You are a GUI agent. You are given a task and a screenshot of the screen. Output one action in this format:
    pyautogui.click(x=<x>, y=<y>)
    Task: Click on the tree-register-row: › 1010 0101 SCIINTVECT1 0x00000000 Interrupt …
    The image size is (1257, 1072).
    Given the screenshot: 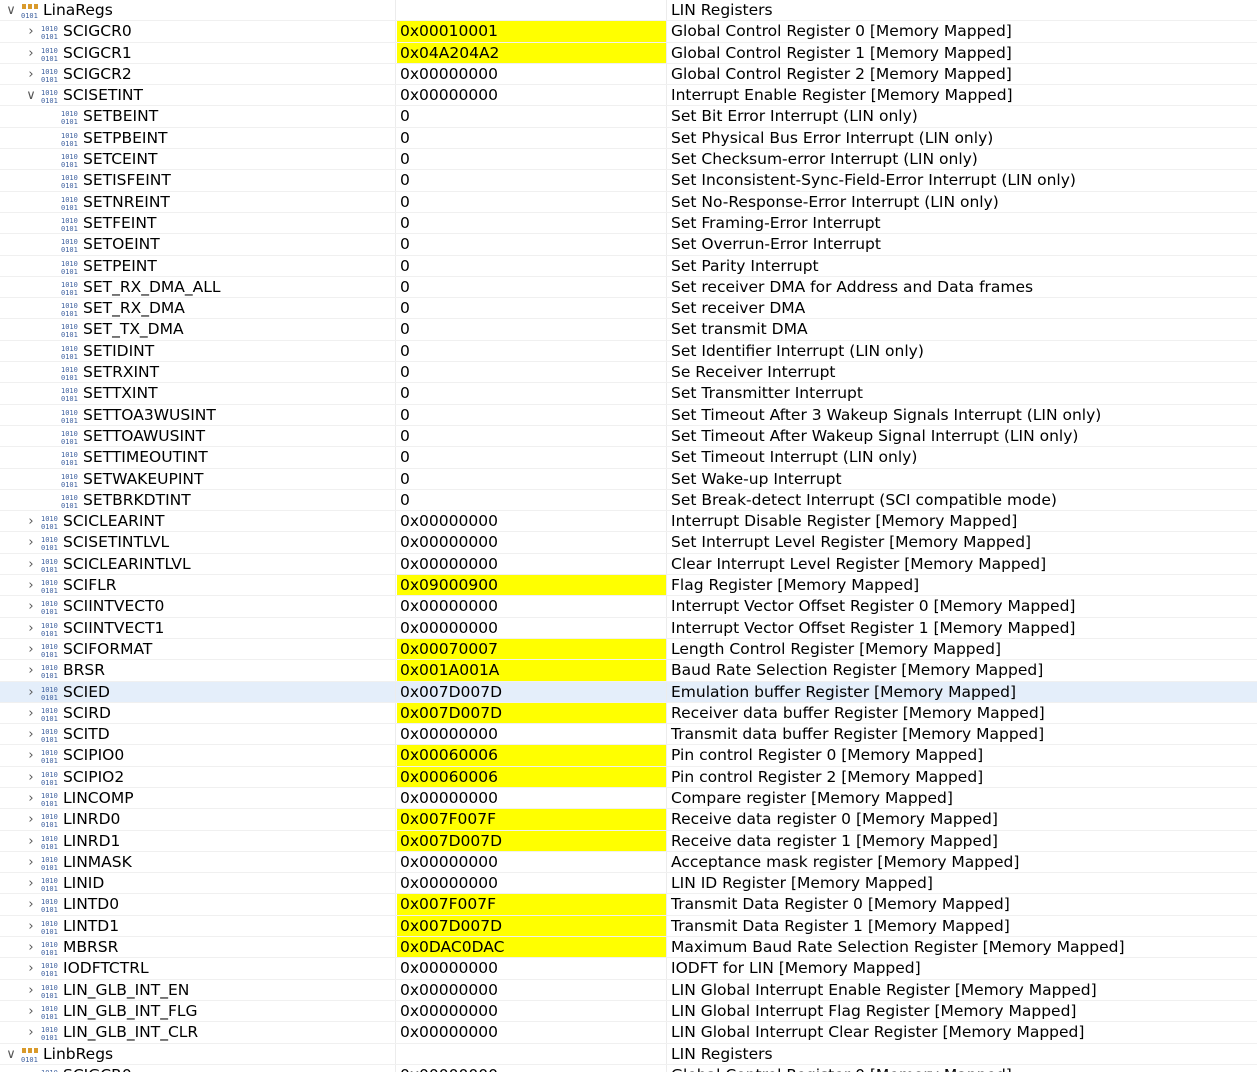 What is the action you would take?
    pyautogui.click(x=628, y=628)
    